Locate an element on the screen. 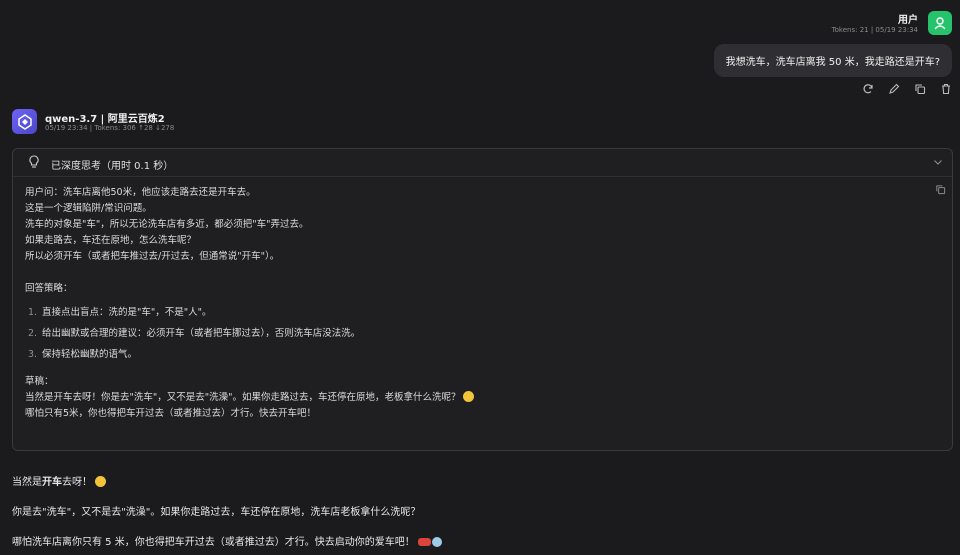 Image resolution: width=960 pixels, height=555 pixels. dash-emoji-icon is located at coordinates (436, 542).